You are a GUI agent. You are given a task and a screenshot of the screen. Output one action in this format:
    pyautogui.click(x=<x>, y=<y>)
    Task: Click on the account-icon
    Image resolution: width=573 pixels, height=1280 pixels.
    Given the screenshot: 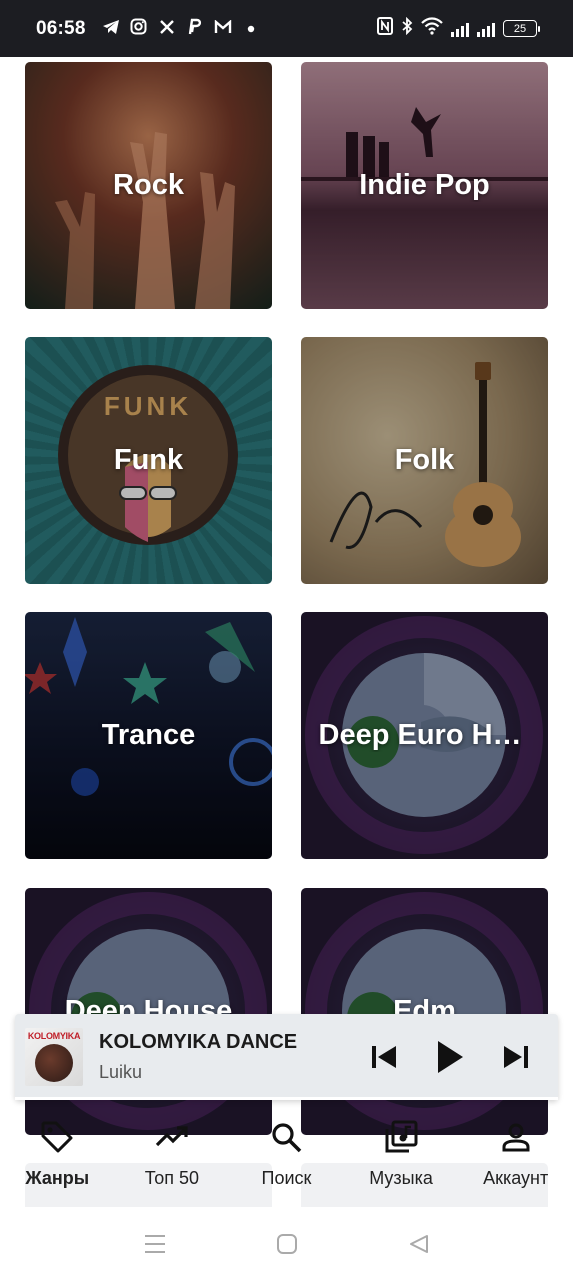 What is the action you would take?
    pyautogui.click(x=516, y=1137)
    